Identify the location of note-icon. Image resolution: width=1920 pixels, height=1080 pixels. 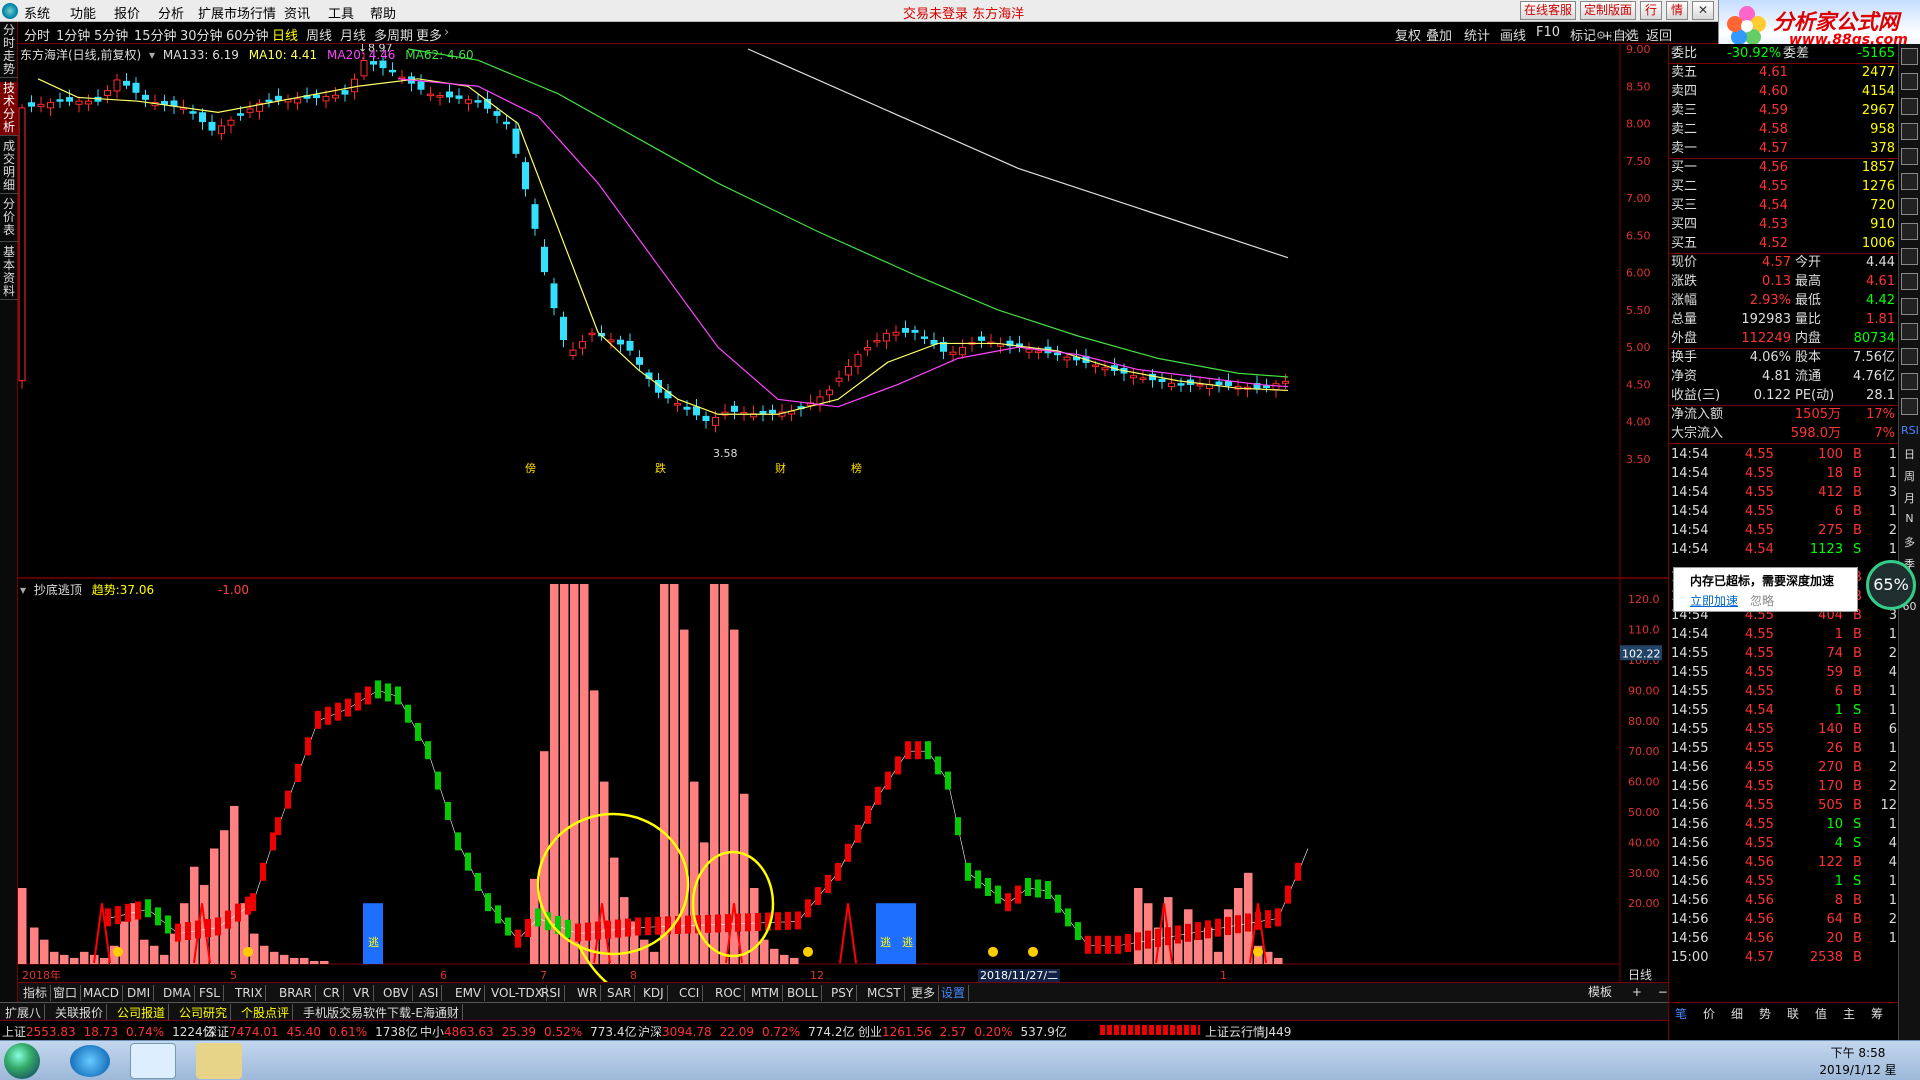
(1909, 306).